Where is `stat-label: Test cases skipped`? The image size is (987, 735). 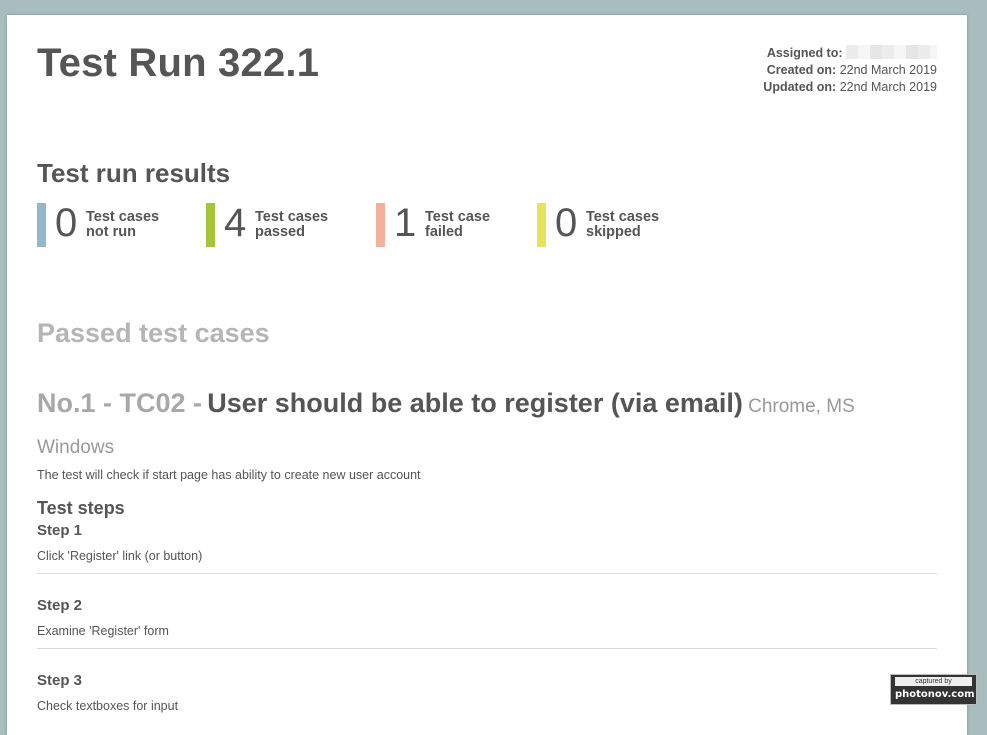 stat-label: Test cases skipped is located at coordinates (631, 225).